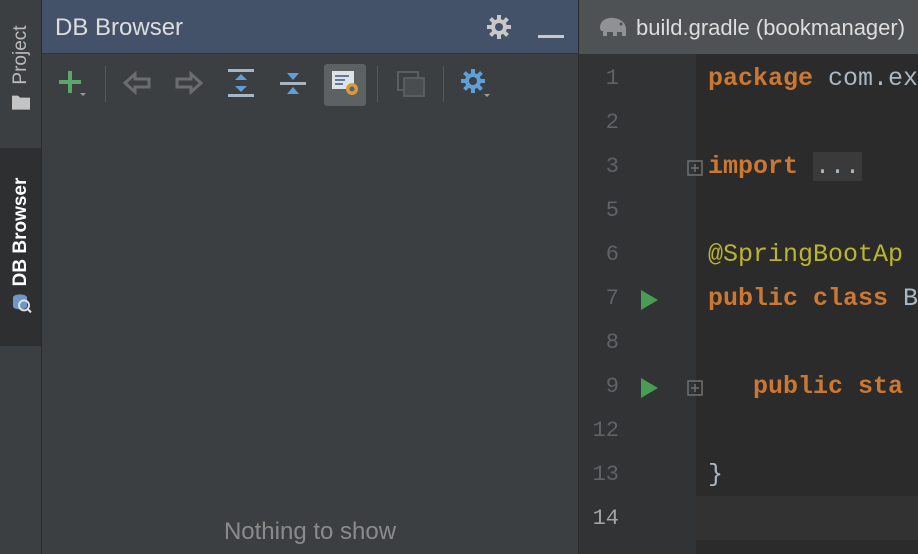  Describe the element at coordinates (612, 298) in the screenshot. I see `line-number: 7` at that location.